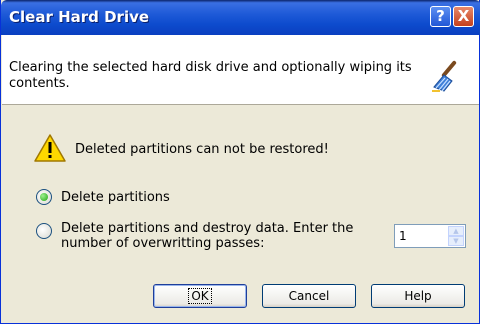 This screenshot has width=480, height=324. What do you see at coordinates (44, 197) in the screenshot?
I see `delete-partitions-radio` at bounding box center [44, 197].